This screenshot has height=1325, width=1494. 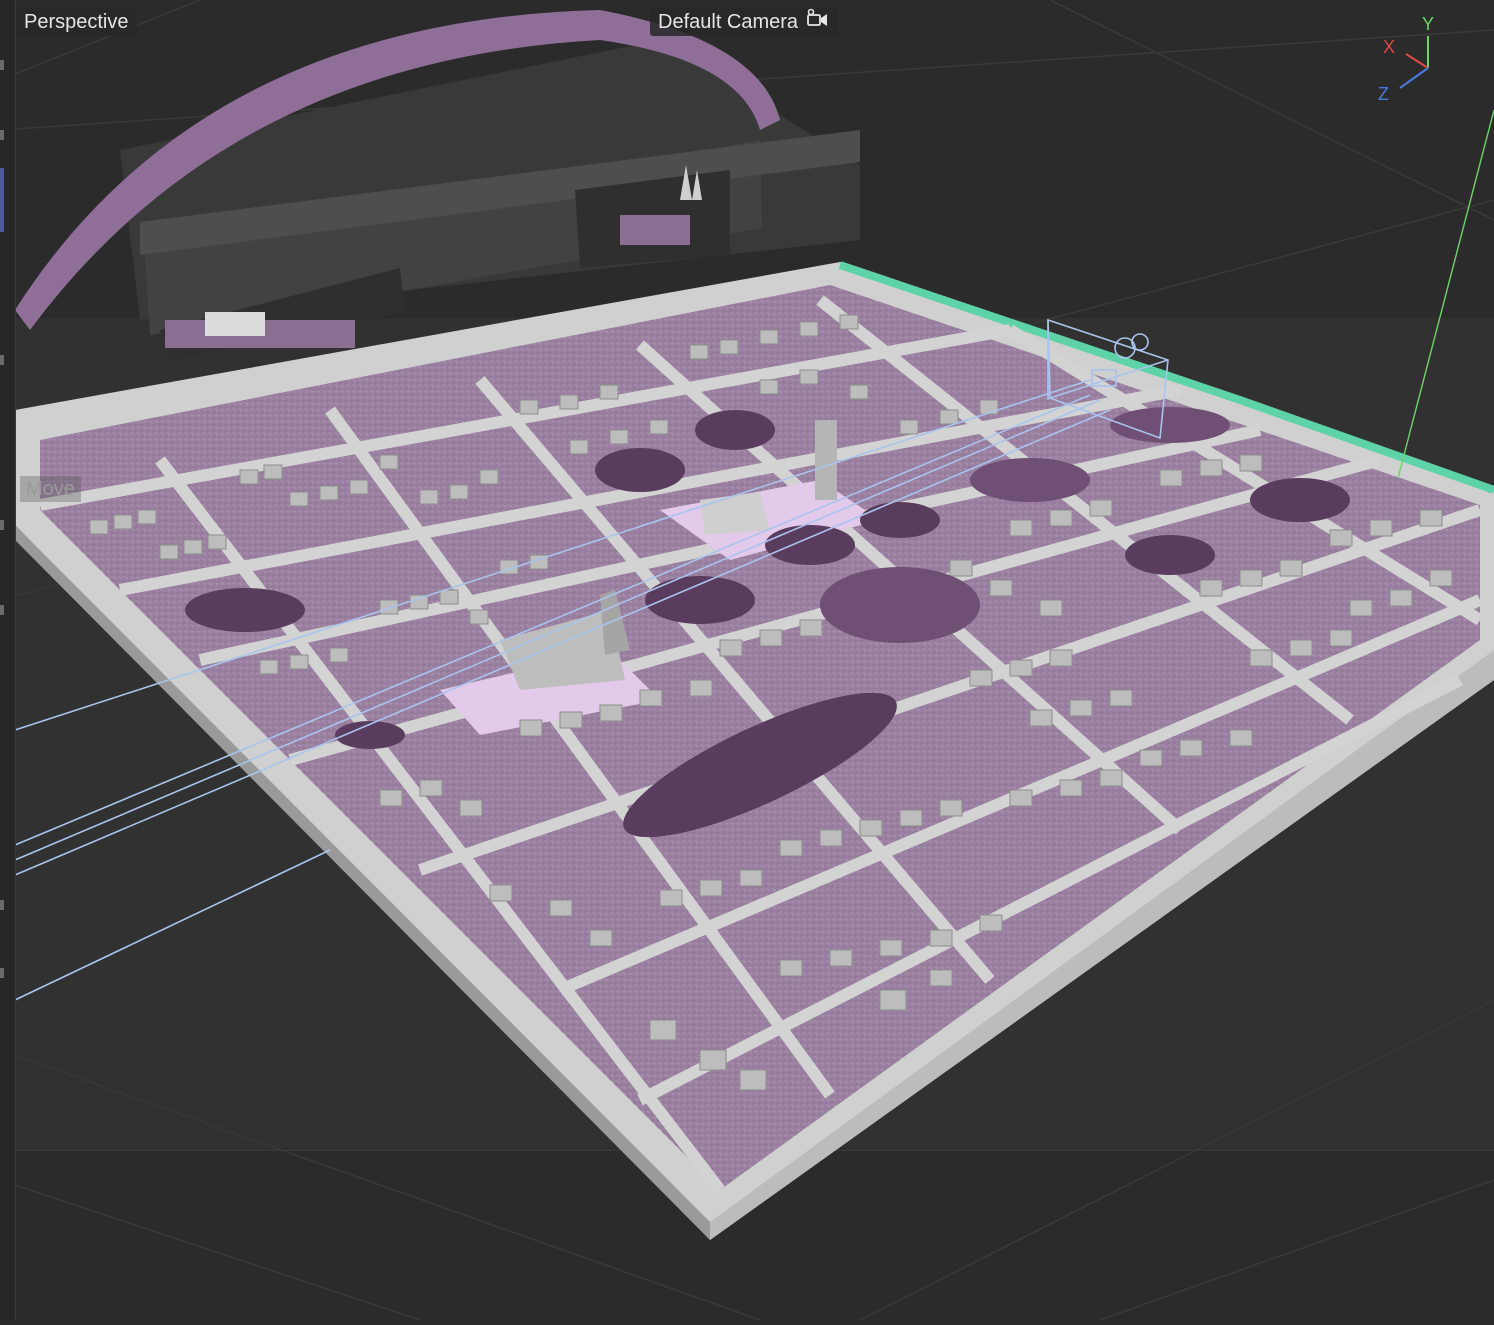 I want to click on move-tool-text: Move, so click(x=50, y=489).